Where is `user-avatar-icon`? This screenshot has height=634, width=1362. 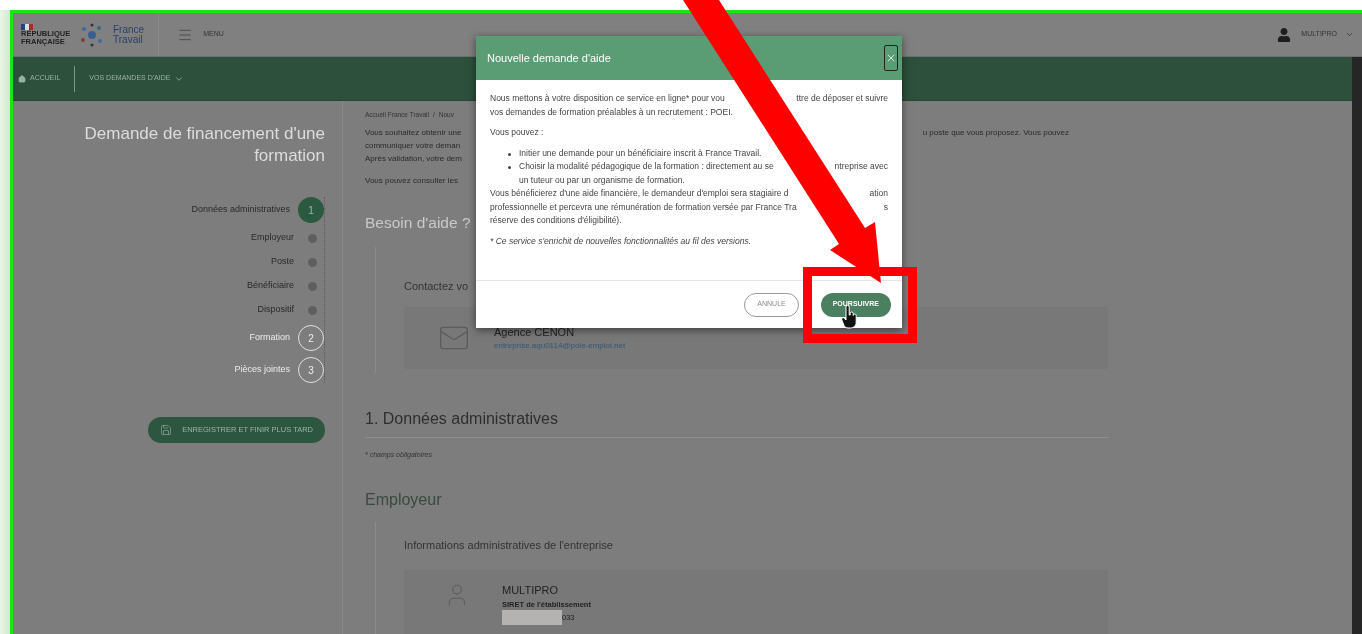
user-avatar-icon is located at coordinates (1284, 34).